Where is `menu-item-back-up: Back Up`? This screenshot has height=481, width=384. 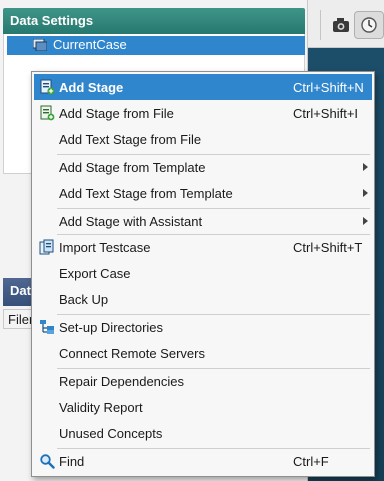 menu-item-back-up: Back Up is located at coordinates (203, 299).